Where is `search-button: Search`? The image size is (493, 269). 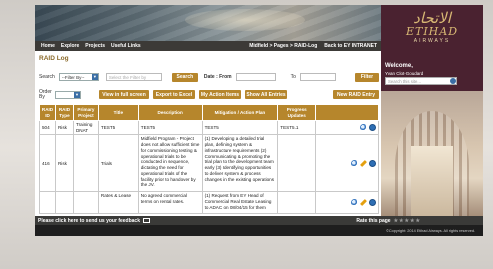
search-button: Search is located at coordinates (184, 77).